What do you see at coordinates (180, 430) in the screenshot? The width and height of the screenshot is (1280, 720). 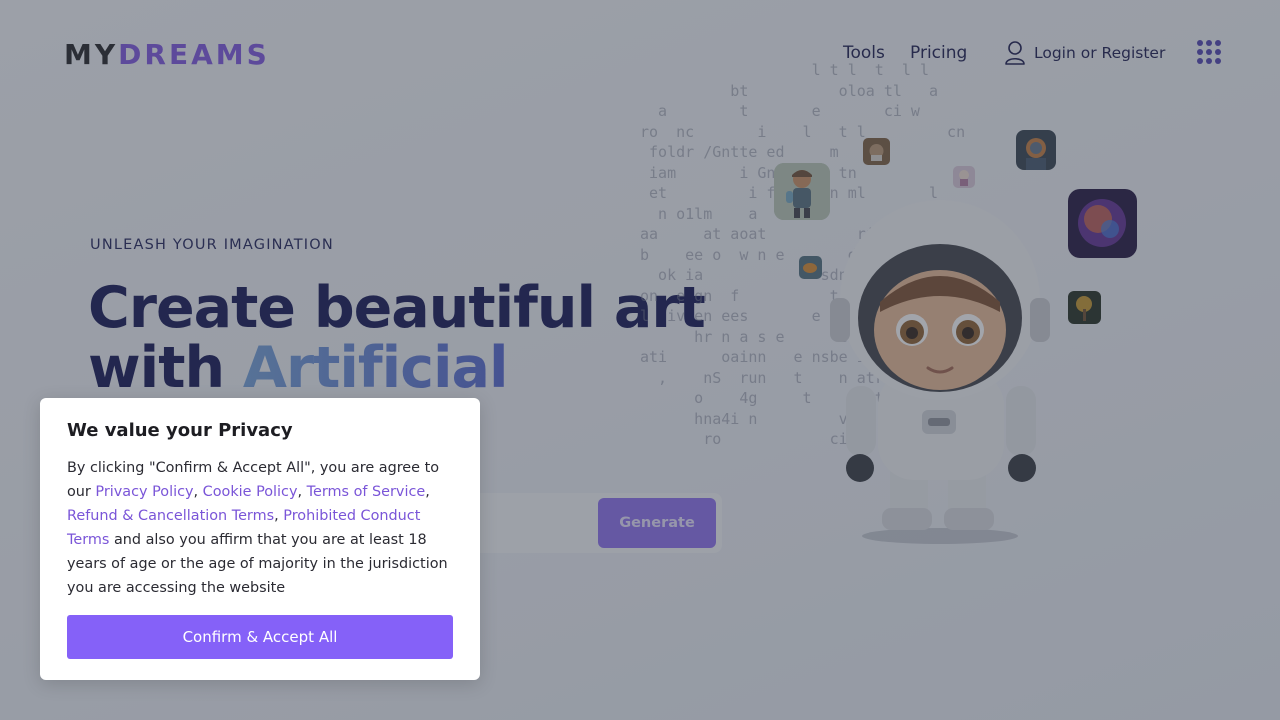 I see `privacy-dialog-title: We value your Privacy` at bounding box center [180, 430].